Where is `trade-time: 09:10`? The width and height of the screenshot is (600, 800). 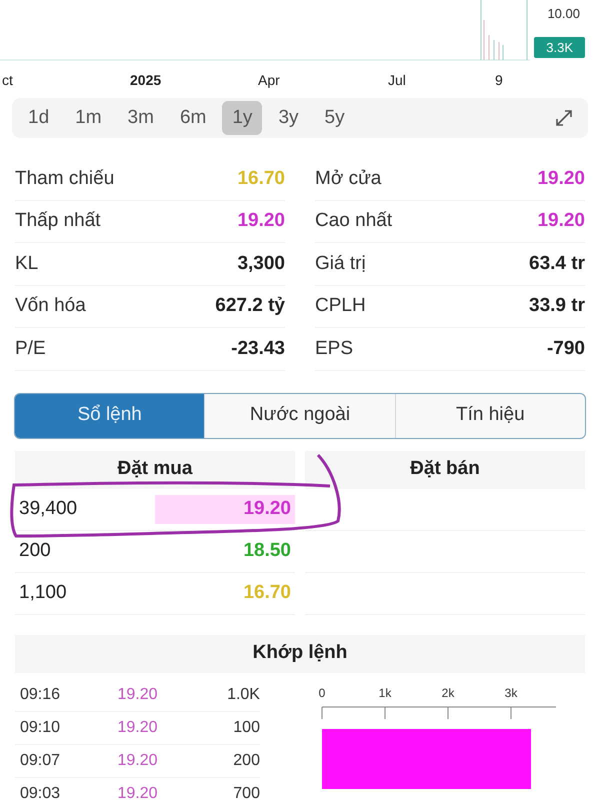
trade-time: 09:10 is located at coordinates (40, 728).